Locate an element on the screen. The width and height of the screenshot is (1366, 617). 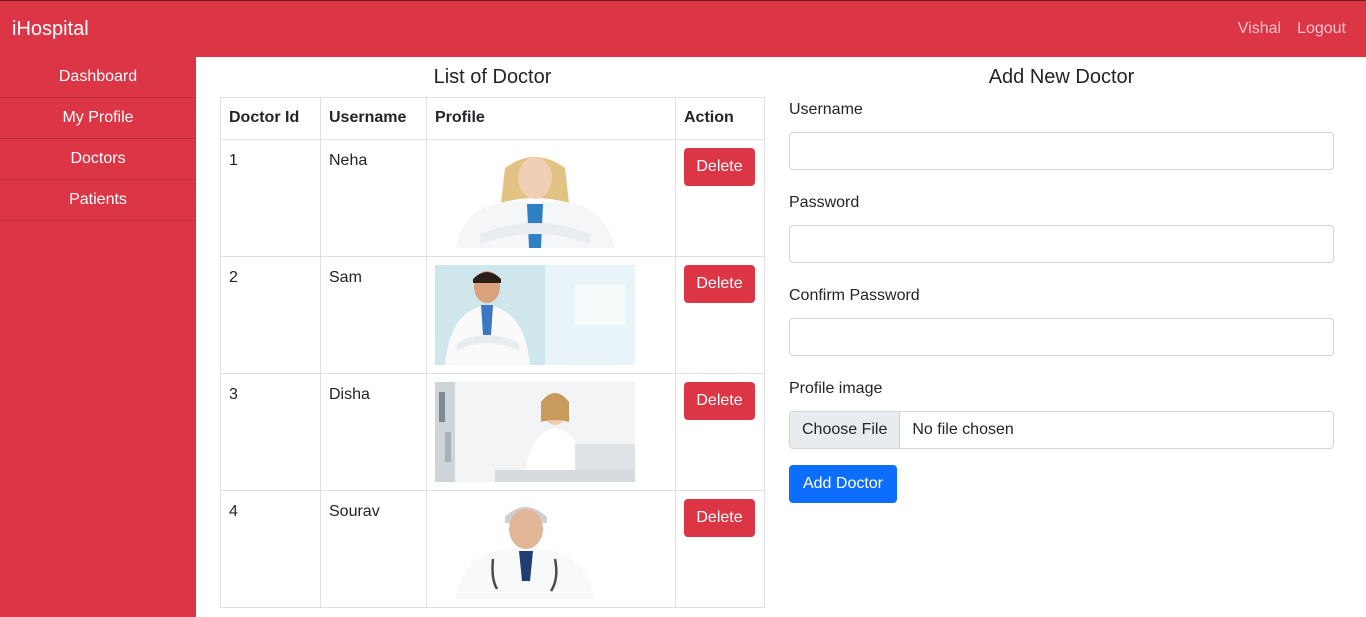
doctor-id-cell: 4 is located at coordinates (270, 549).